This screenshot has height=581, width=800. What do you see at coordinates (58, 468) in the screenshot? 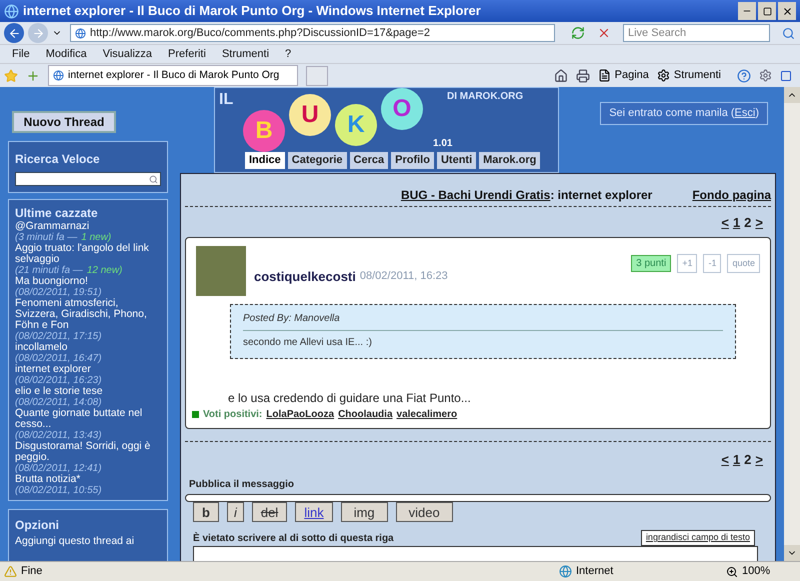
I see `thread-meta: (08/02/2011, 12:41)` at bounding box center [58, 468].